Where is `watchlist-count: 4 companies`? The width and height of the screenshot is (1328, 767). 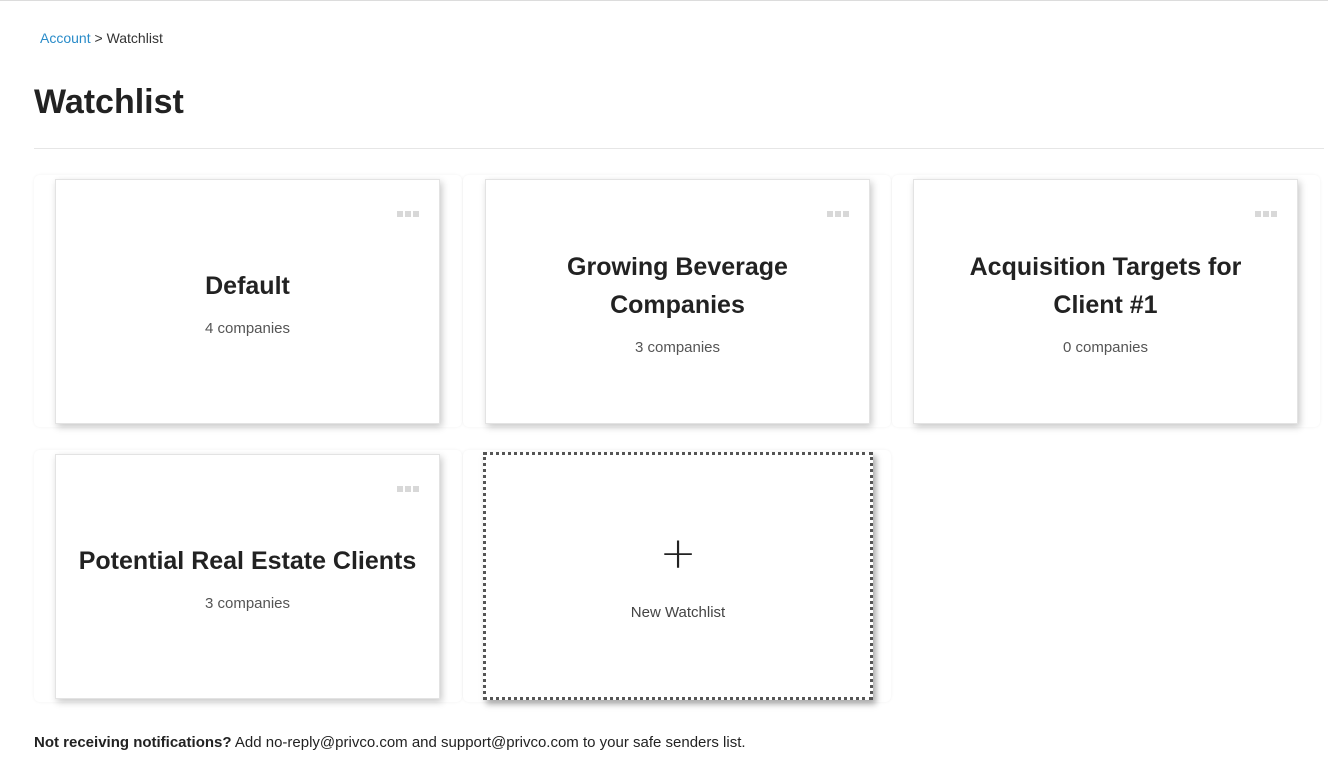 watchlist-count: 4 companies is located at coordinates (247, 328).